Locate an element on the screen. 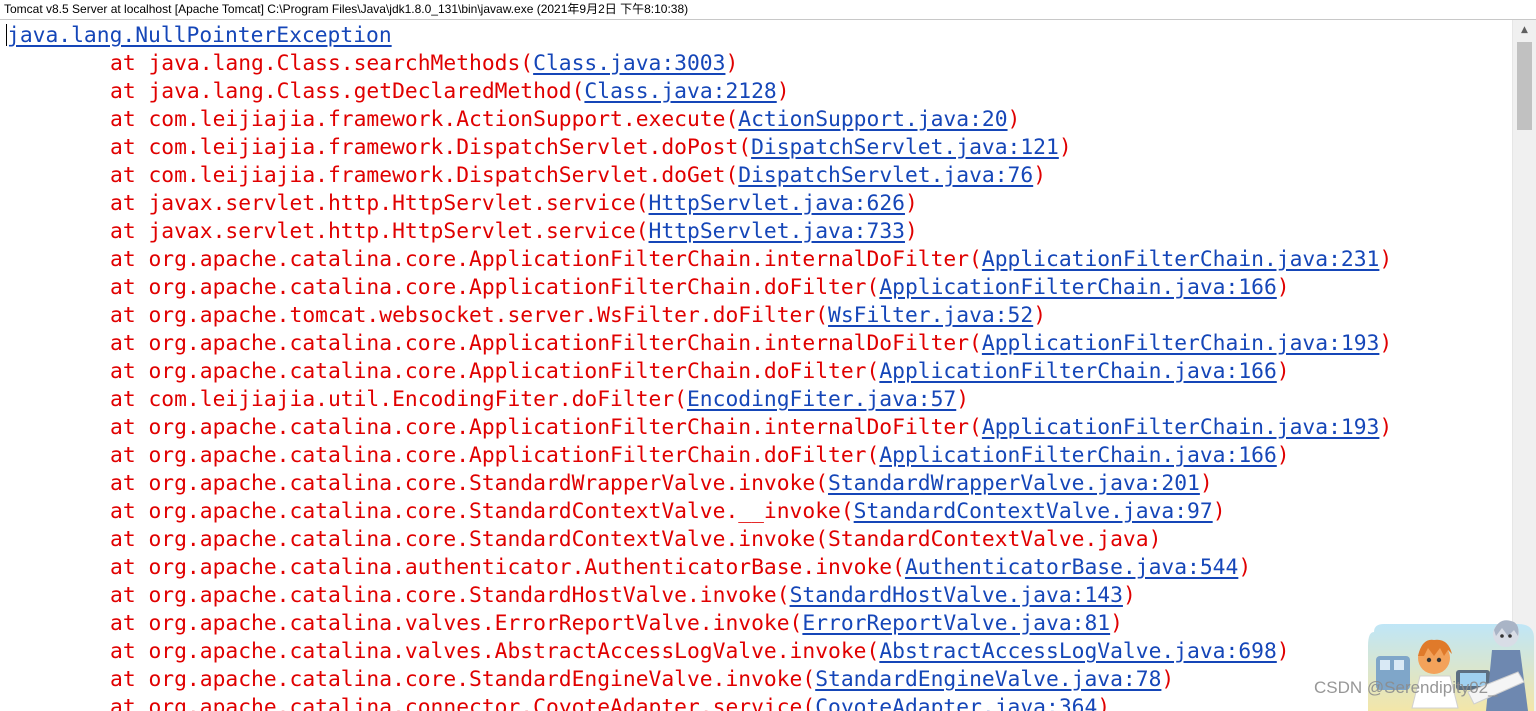  source-location-text: StandardContextValve.java is located at coordinates (988, 539).